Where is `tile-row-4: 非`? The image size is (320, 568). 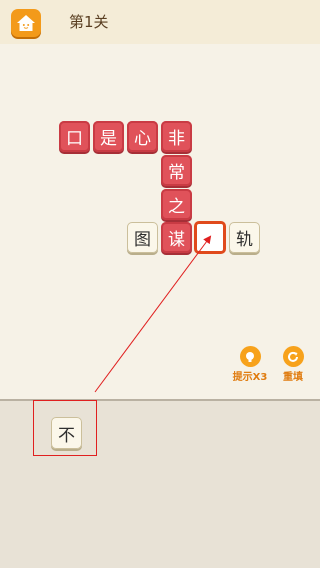
tile-row-4: 非 is located at coordinates (176, 136).